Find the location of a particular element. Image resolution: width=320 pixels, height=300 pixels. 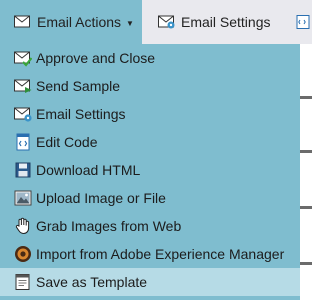

menu-item-save-as-template: Save as Template is located at coordinates (150, 282).